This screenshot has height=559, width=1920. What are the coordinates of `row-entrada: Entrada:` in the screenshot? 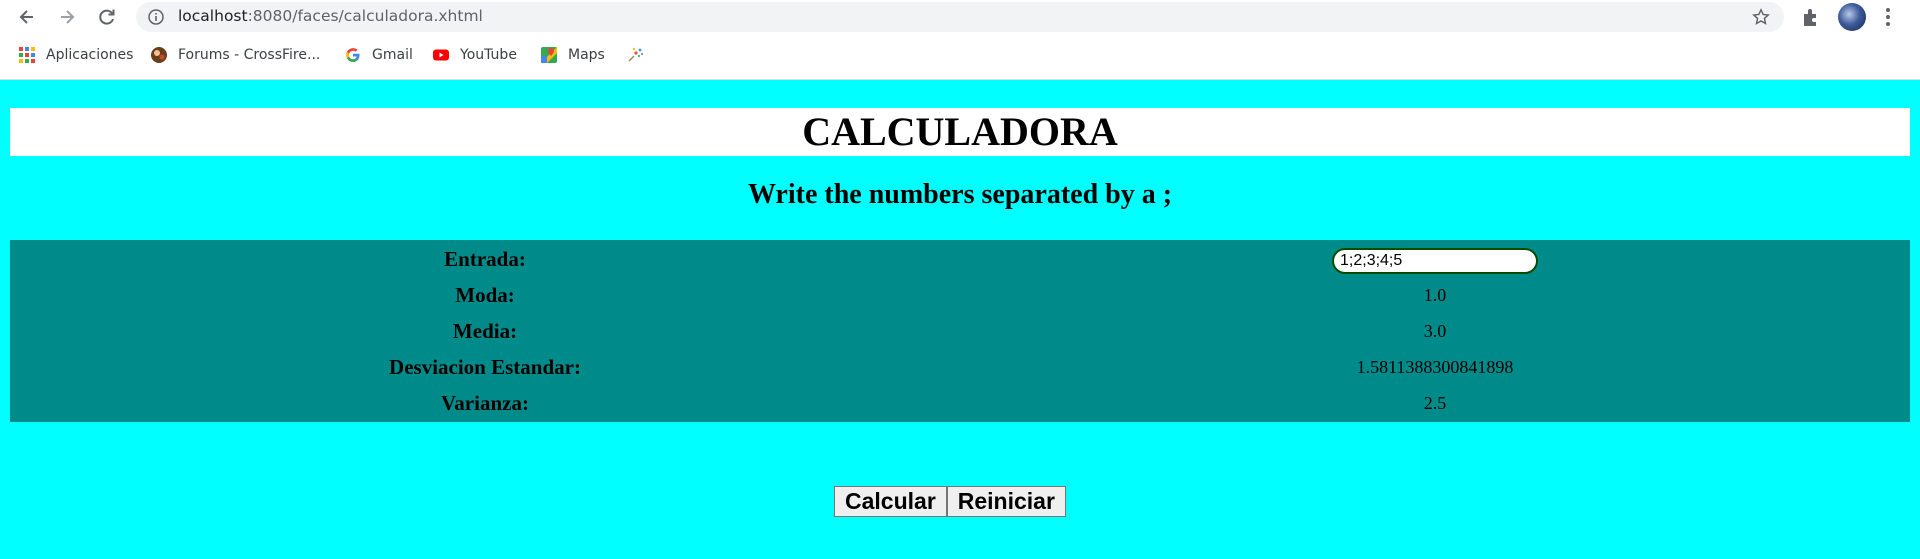 It's located at (960, 259).